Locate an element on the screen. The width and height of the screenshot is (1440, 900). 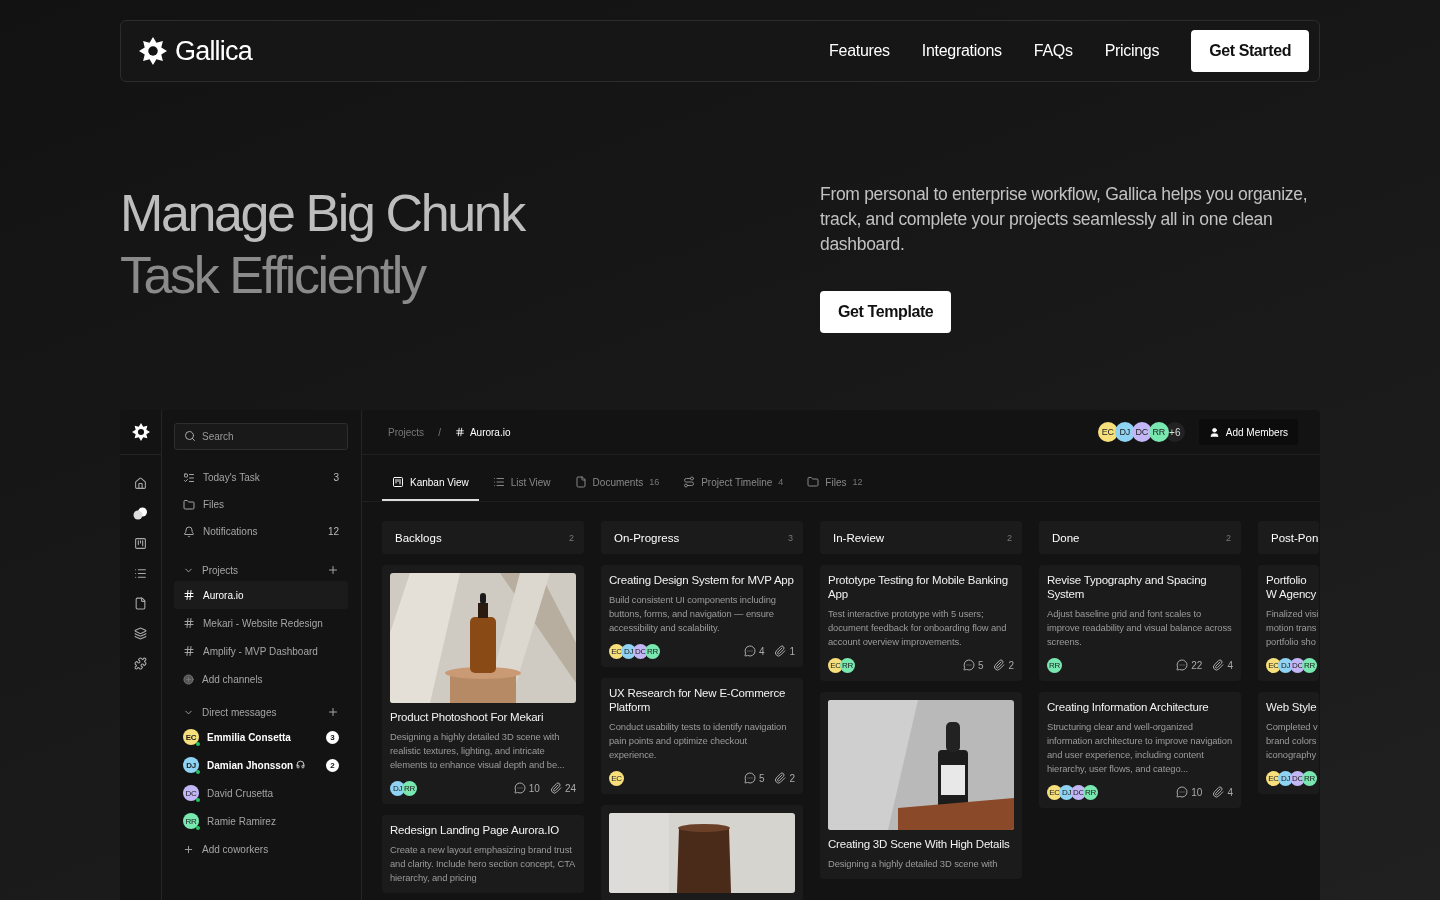
contact-item: DC David Crusetta is located at coordinates (261, 793).